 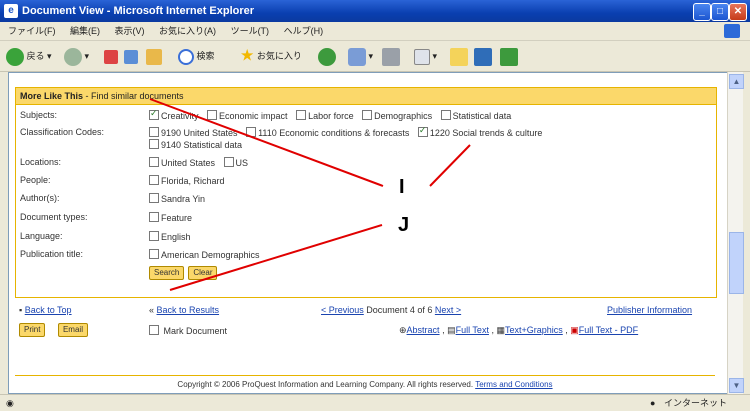 I want to click on location-option: United States, so click(x=182, y=162).